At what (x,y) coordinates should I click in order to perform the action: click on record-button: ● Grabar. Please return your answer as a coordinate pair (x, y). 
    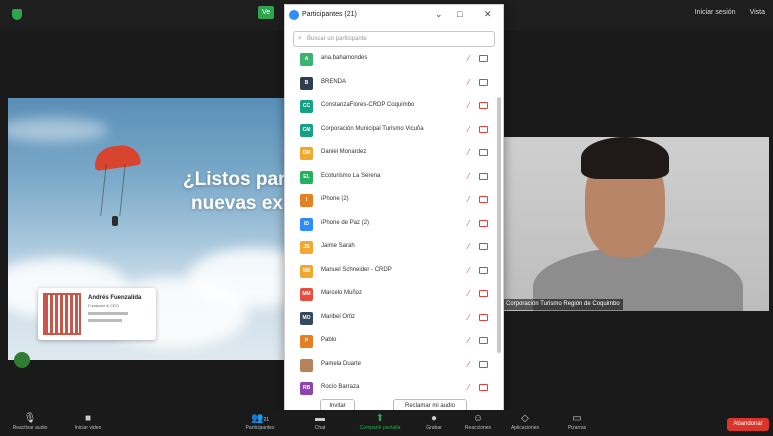
    Looking at the image, I should click on (434, 421).